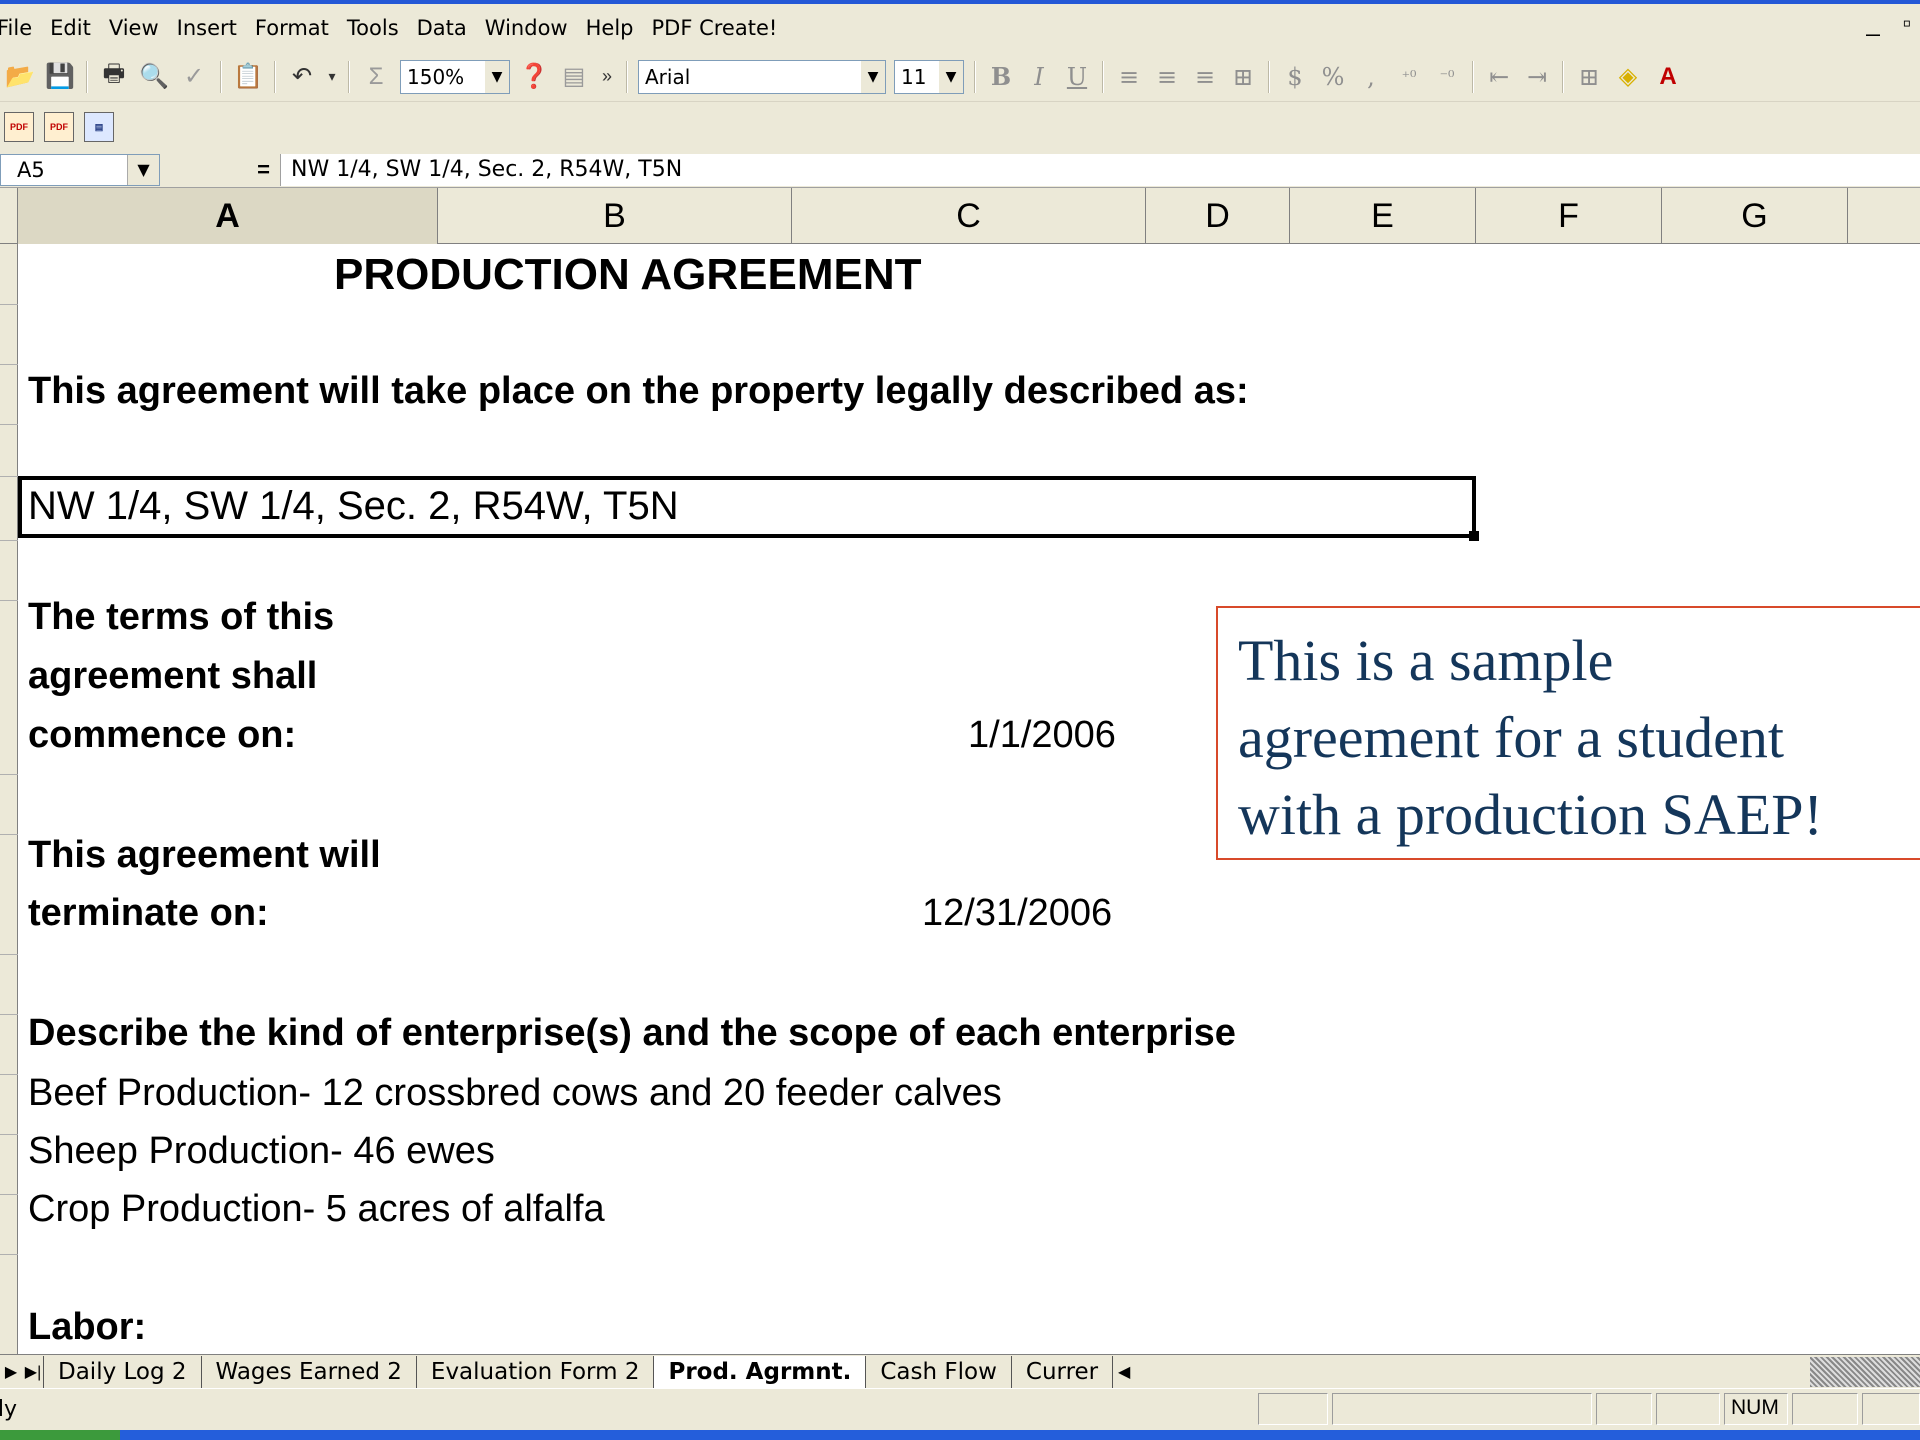 The height and width of the screenshot is (1440, 1920). What do you see at coordinates (1499, 77) in the screenshot?
I see `decrease-indent-icon: ⇤` at bounding box center [1499, 77].